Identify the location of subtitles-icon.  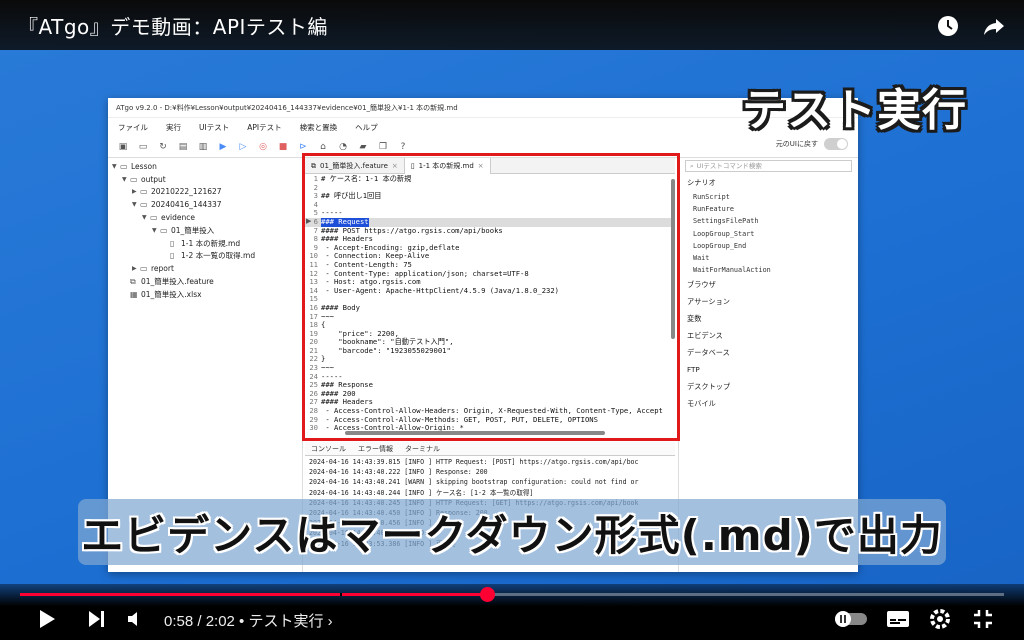
(898, 619).